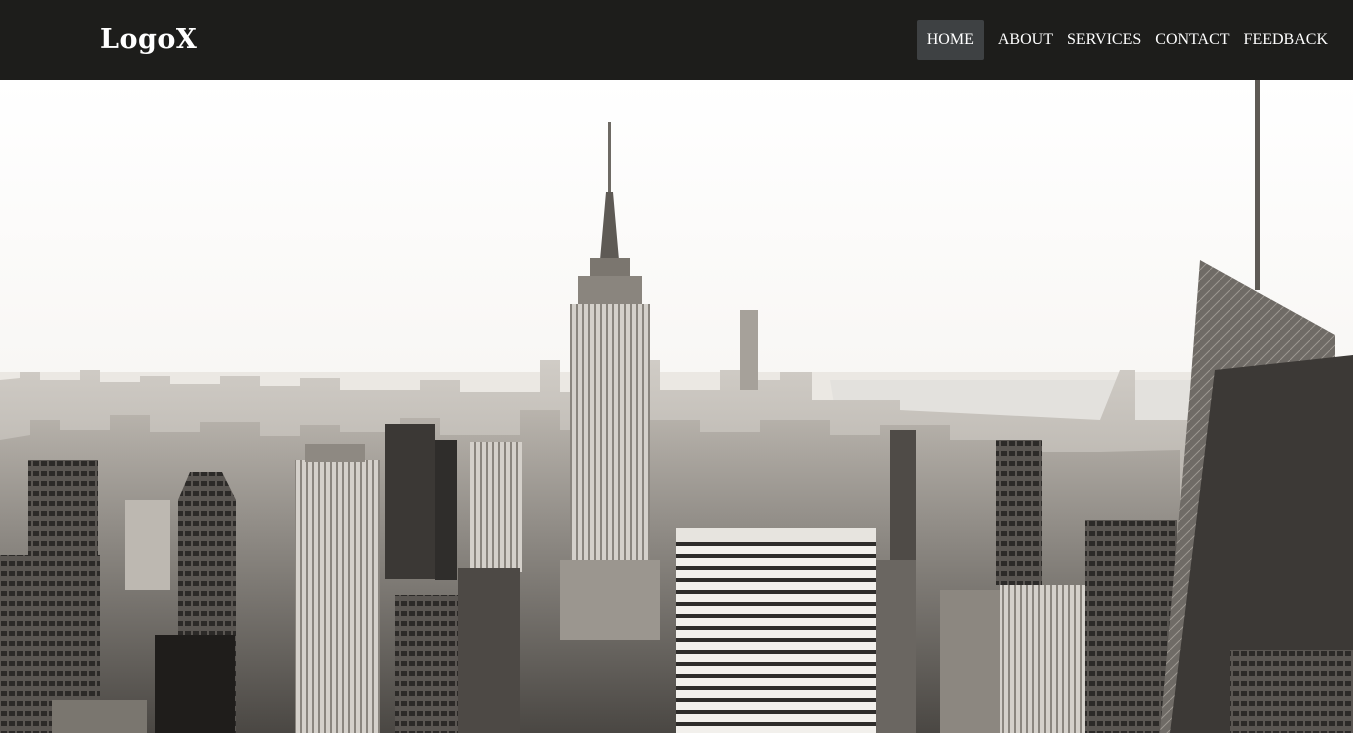 Image resolution: width=1353 pixels, height=733 pixels. What do you see at coordinates (1025, 40) in the screenshot?
I see `nav-item-about: ABOUT` at bounding box center [1025, 40].